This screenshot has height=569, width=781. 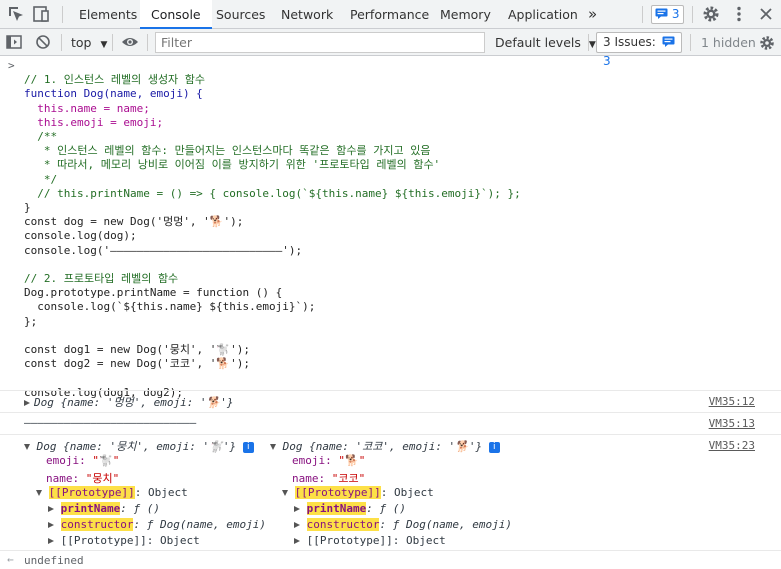 I want to click on code-line: // 1. 인스턴스 레벨의 생성자 함수, so click(x=115, y=80).